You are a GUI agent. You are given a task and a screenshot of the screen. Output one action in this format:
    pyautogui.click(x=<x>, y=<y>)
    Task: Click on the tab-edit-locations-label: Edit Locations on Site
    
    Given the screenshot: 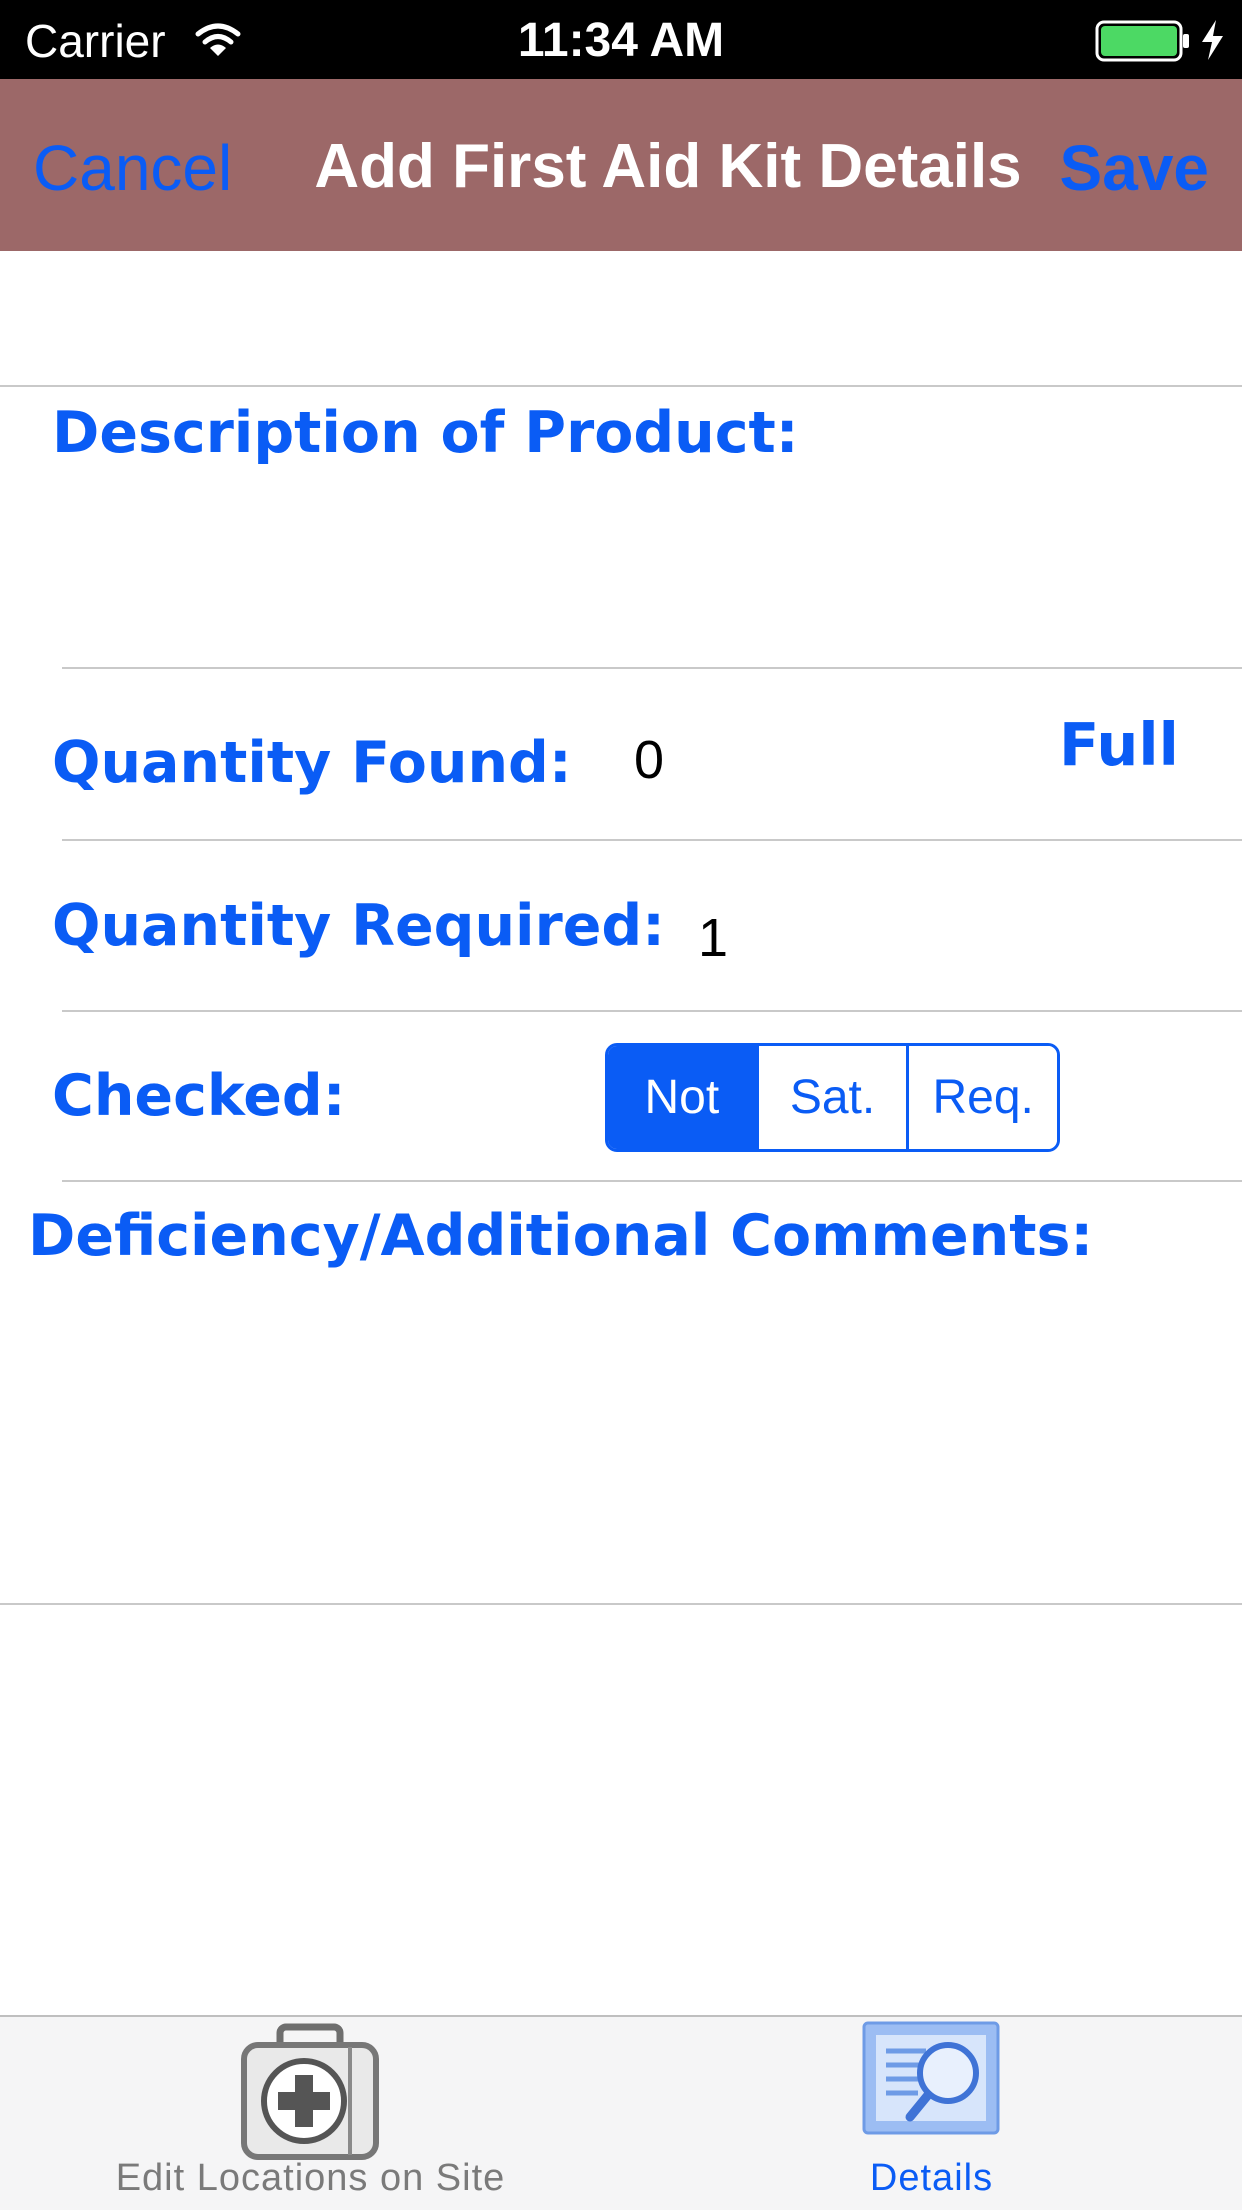 What is the action you would take?
    pyautogui.click(x=310, y=2178)
    